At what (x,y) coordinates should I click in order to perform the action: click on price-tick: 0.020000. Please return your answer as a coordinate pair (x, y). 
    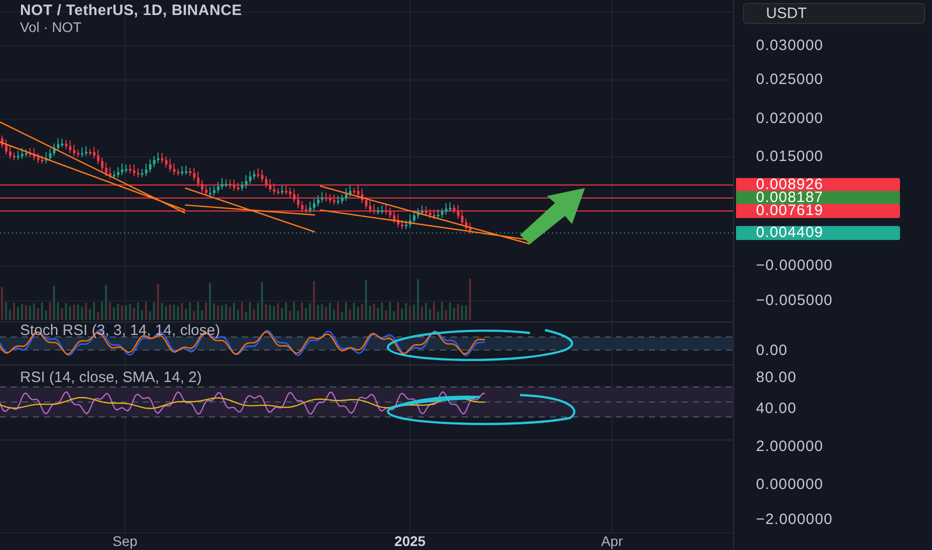
    Looking at the image, I should click on (790, 119).